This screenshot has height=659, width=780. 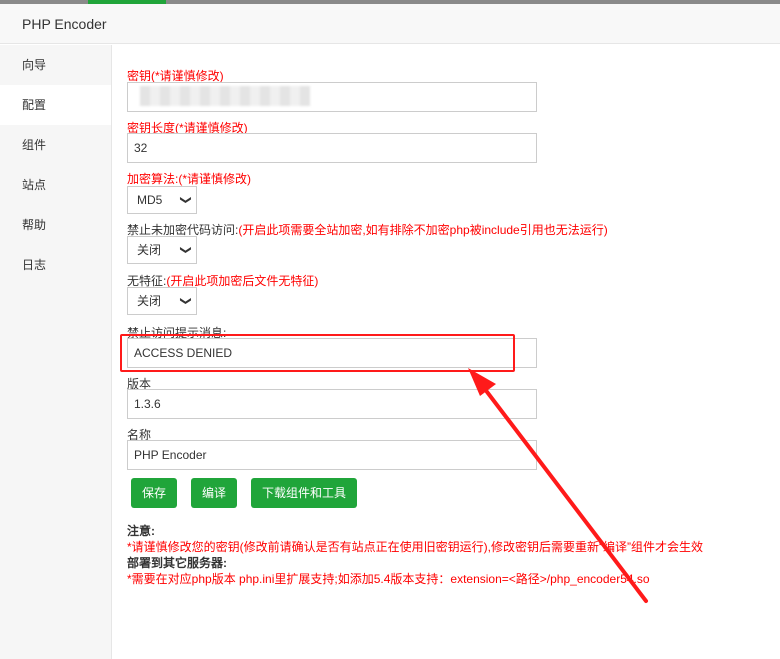 What do you see at coordinates (189, 179) in the screenshot?
I see `algorithm-label: 加密算法:(*请谨慎修改)` at bounding box center [189, 179].